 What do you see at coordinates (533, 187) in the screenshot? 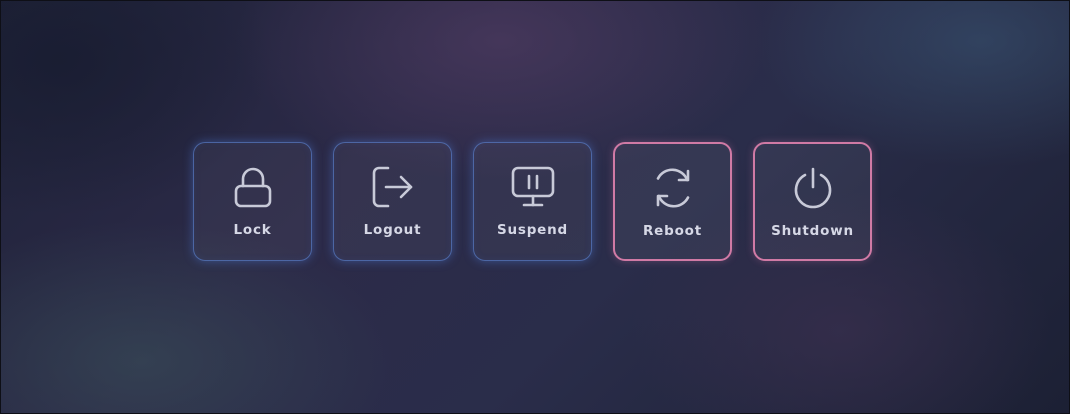
I see `suspend-icon` at bounding box center [533, 187].